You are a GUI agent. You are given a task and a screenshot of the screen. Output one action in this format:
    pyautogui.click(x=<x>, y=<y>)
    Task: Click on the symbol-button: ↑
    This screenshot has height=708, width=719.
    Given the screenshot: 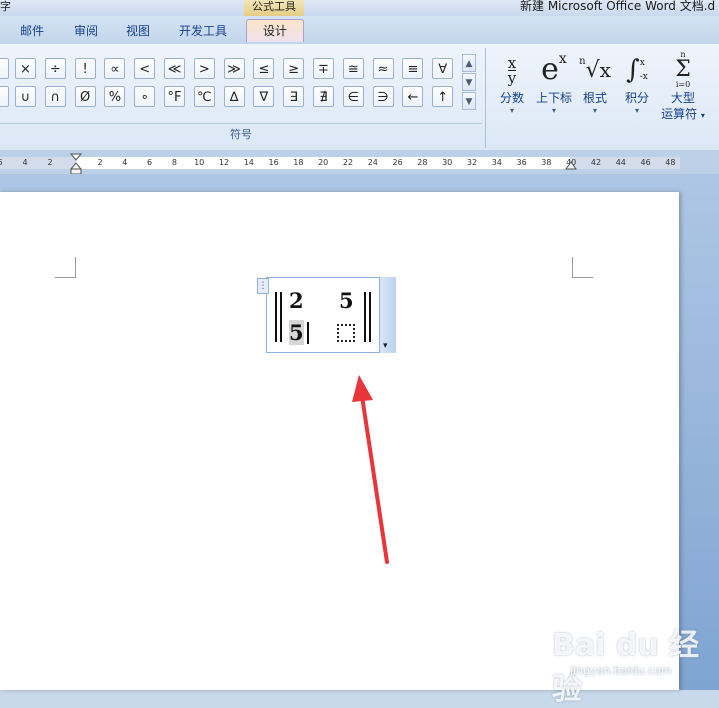 What is the action you would take?
    pyautogui.click(x=443, y=96)
    